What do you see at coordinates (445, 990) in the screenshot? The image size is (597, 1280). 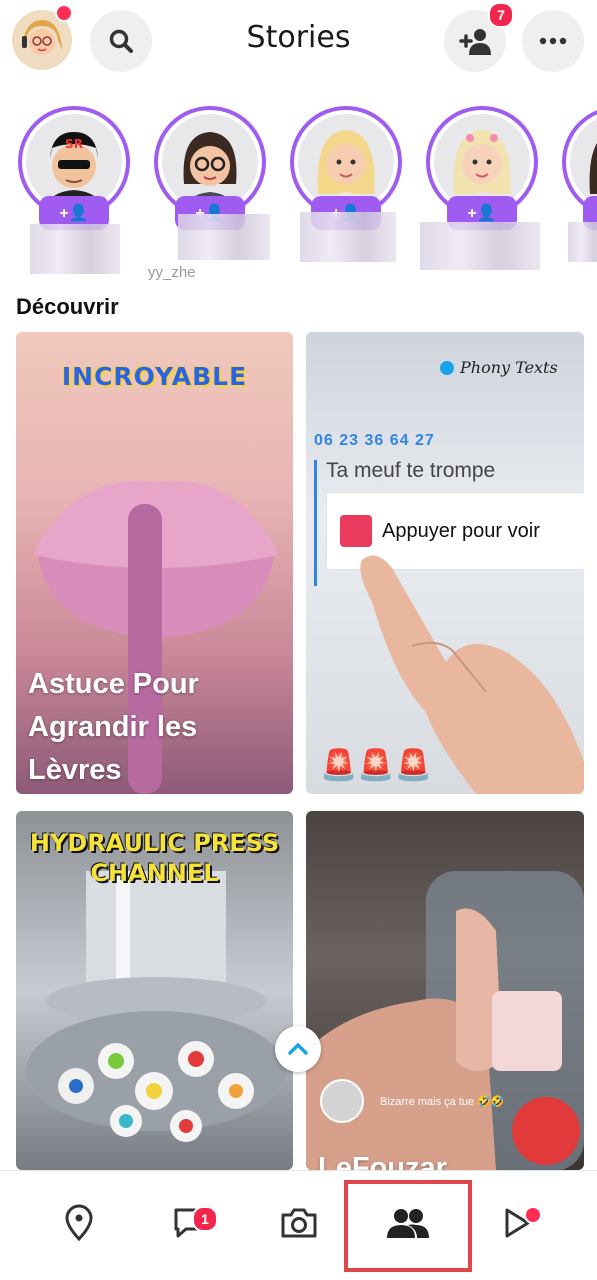 I see `discover-card: Bizarre mais ça tue 🤣🤣 LeFouzar` at bounding box center [445, 990].